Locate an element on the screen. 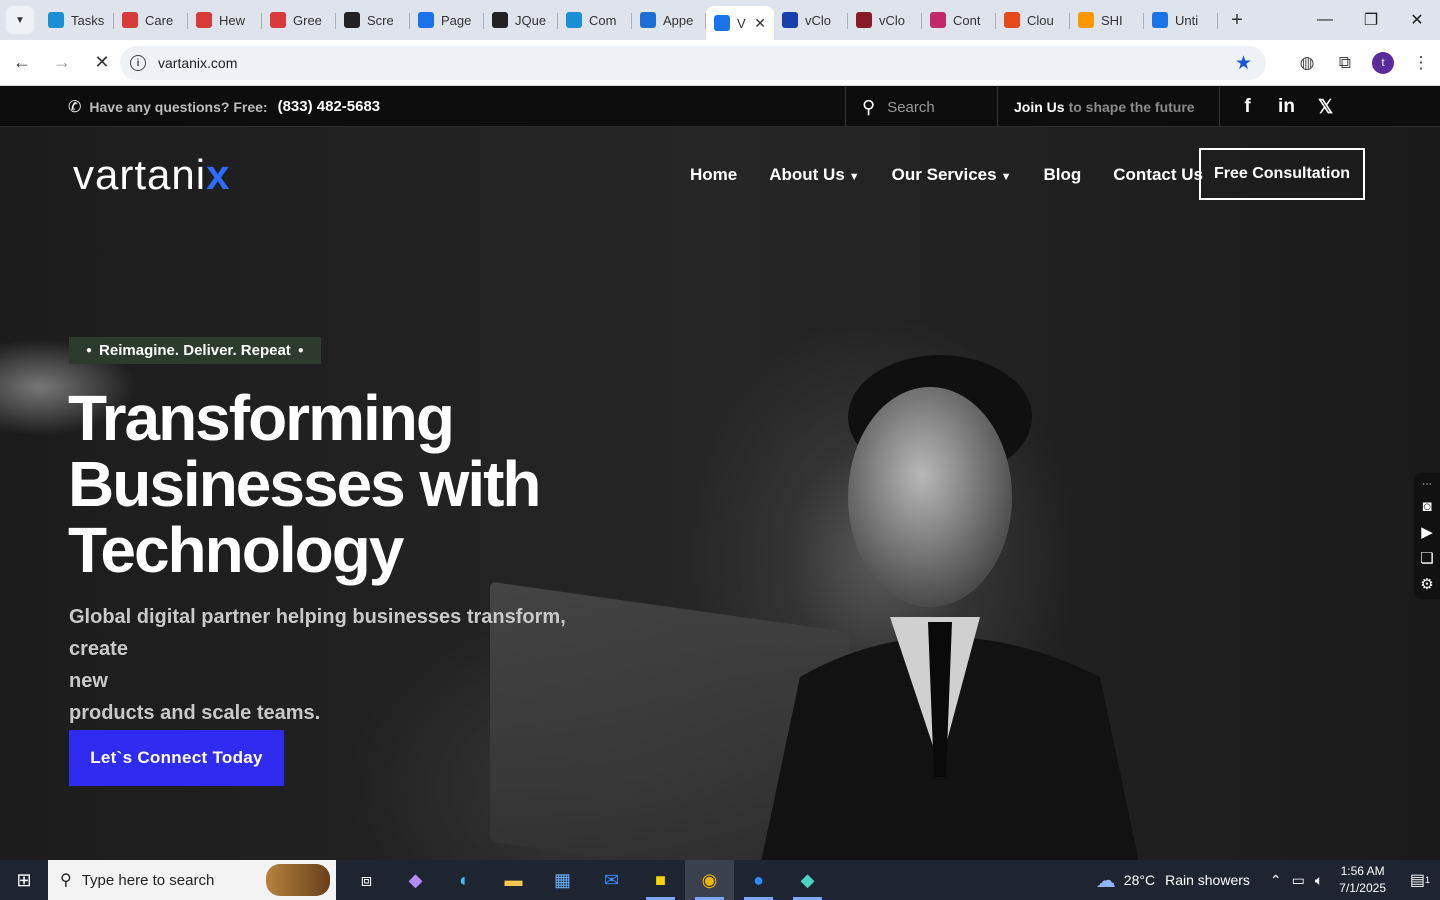  nav-about-us: About Us ▼ is located at coordinates (814, 175).